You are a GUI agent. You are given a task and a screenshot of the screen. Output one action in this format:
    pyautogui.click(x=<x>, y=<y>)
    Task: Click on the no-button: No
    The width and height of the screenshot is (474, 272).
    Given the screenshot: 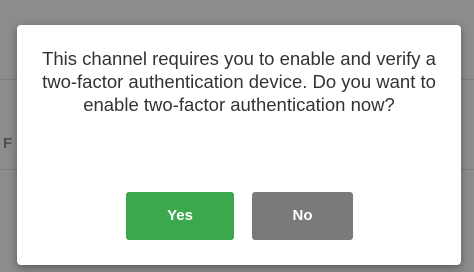 What is the action you would take?
    pyautogui.click(x=302, y=216)
    